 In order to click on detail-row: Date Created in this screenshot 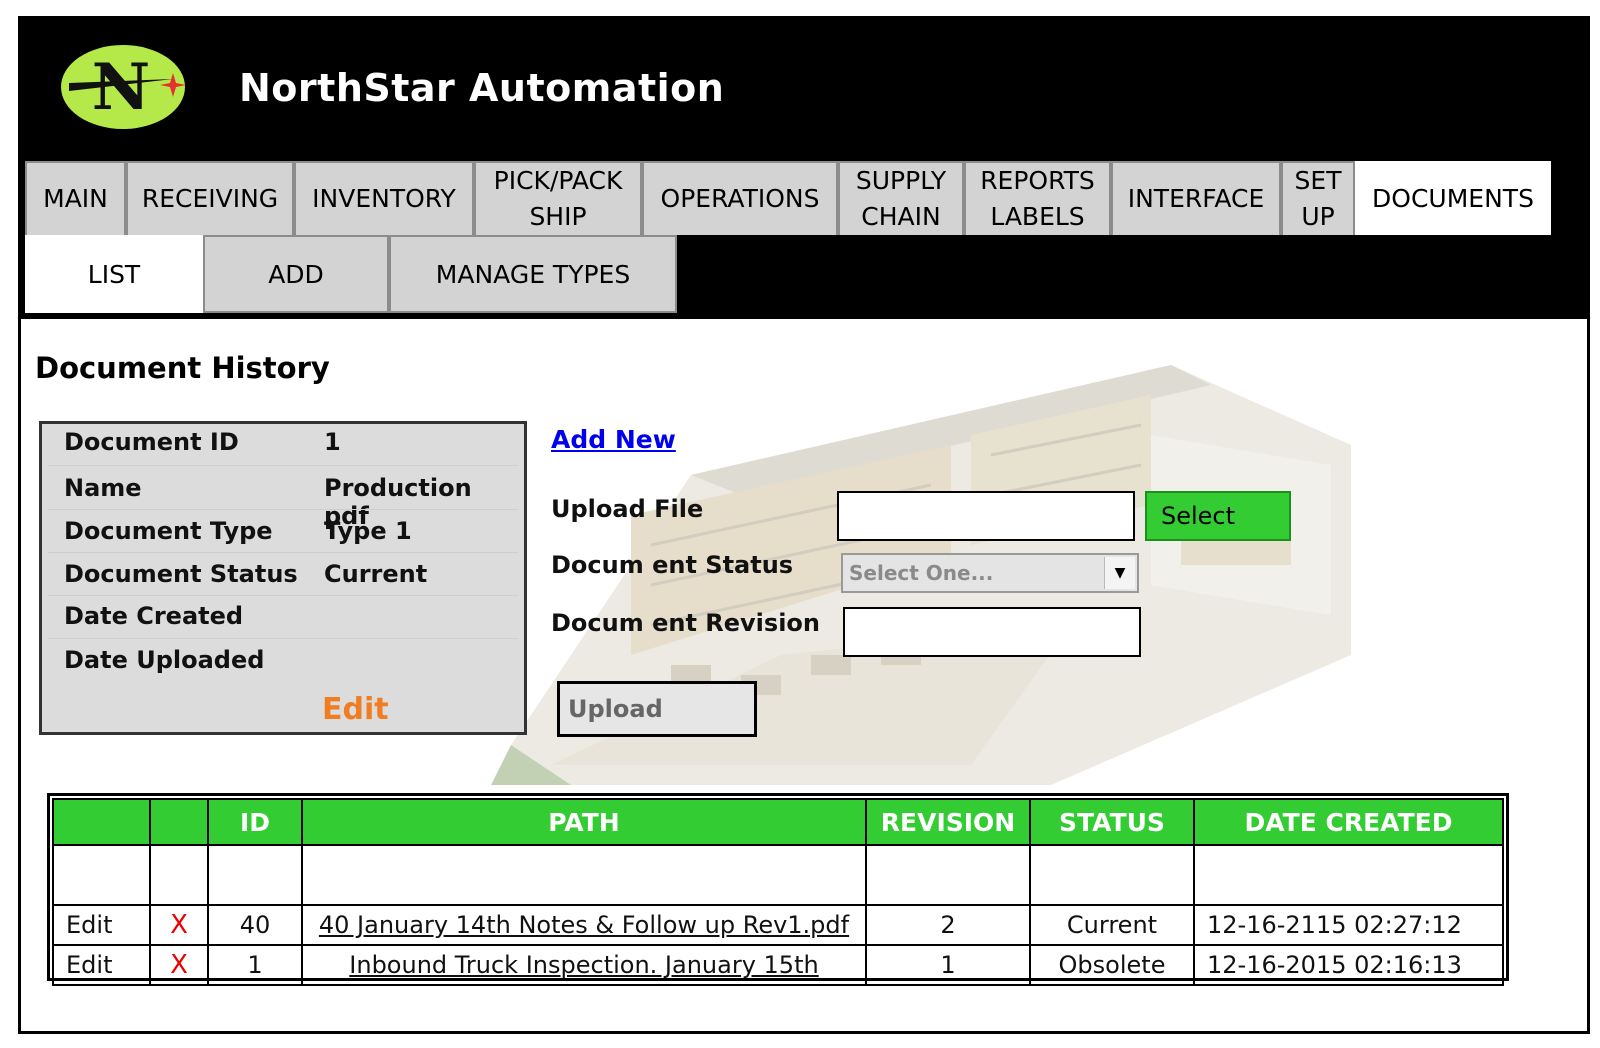, I will do `click(283, 622)`.